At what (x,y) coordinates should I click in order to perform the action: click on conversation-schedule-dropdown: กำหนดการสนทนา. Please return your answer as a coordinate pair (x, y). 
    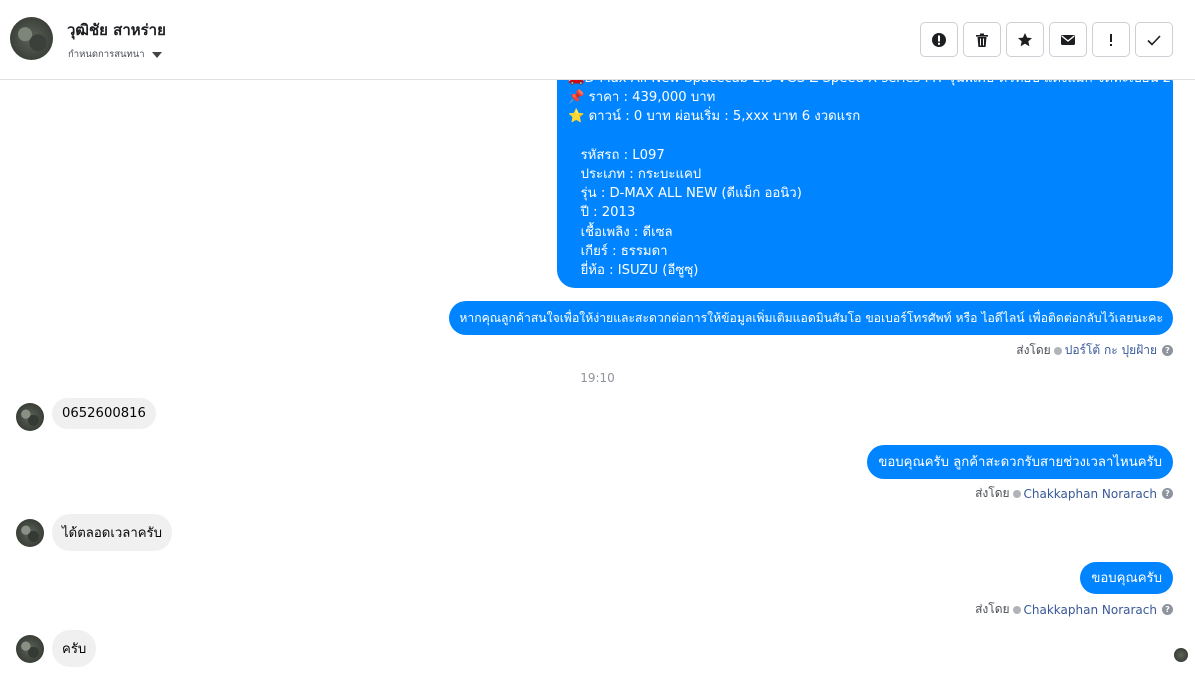
    Looking at the image, I should click on (115, 54).